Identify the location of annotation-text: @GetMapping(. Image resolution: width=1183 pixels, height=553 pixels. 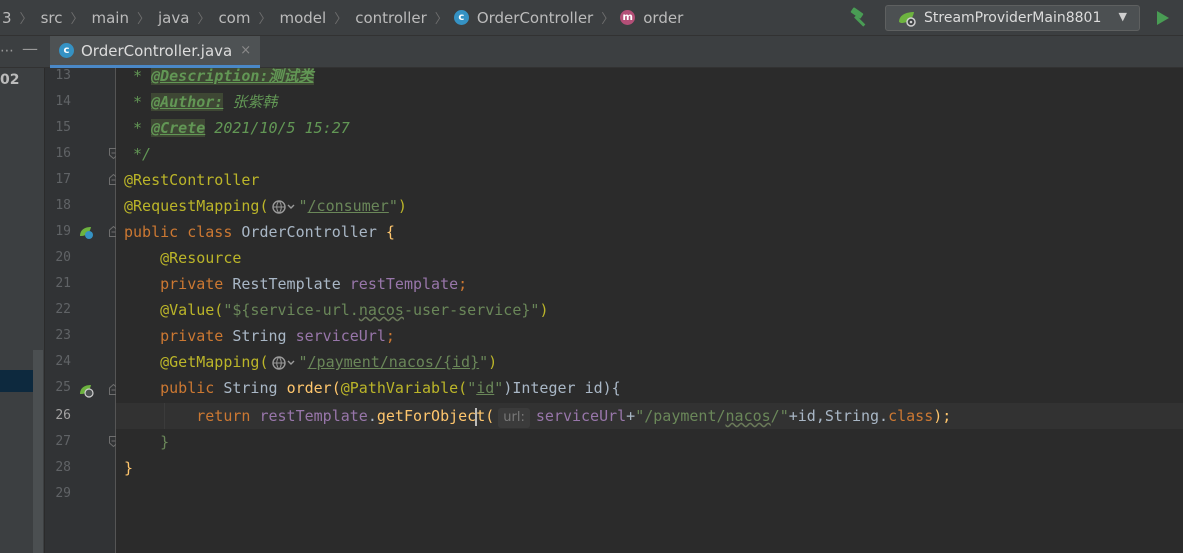
(214, 362).